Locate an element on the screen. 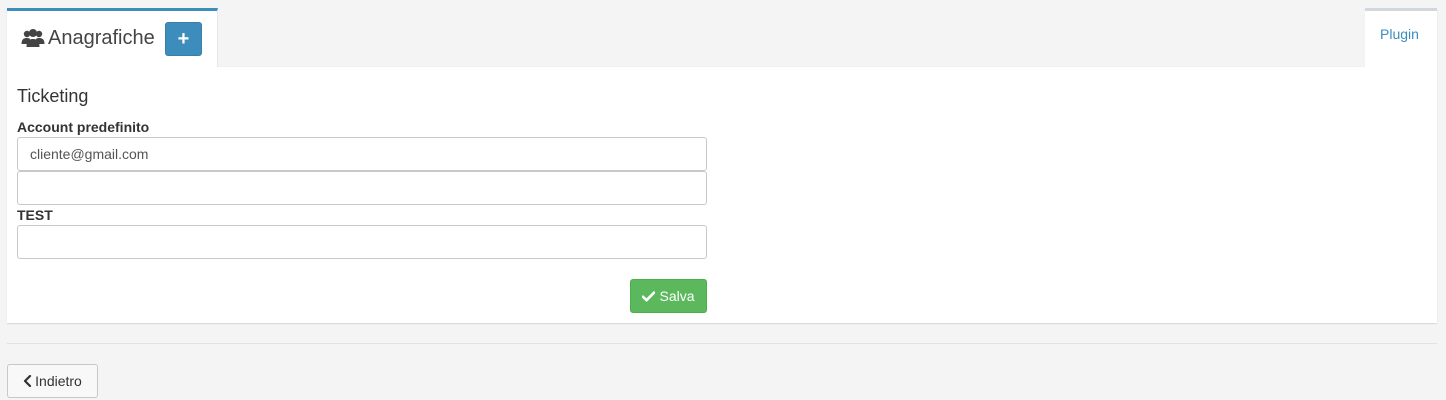 Image resolution: width=1446 pixels, height=400 pixels. tab-plugin: Plugin is located at coordinates (1401, 37).